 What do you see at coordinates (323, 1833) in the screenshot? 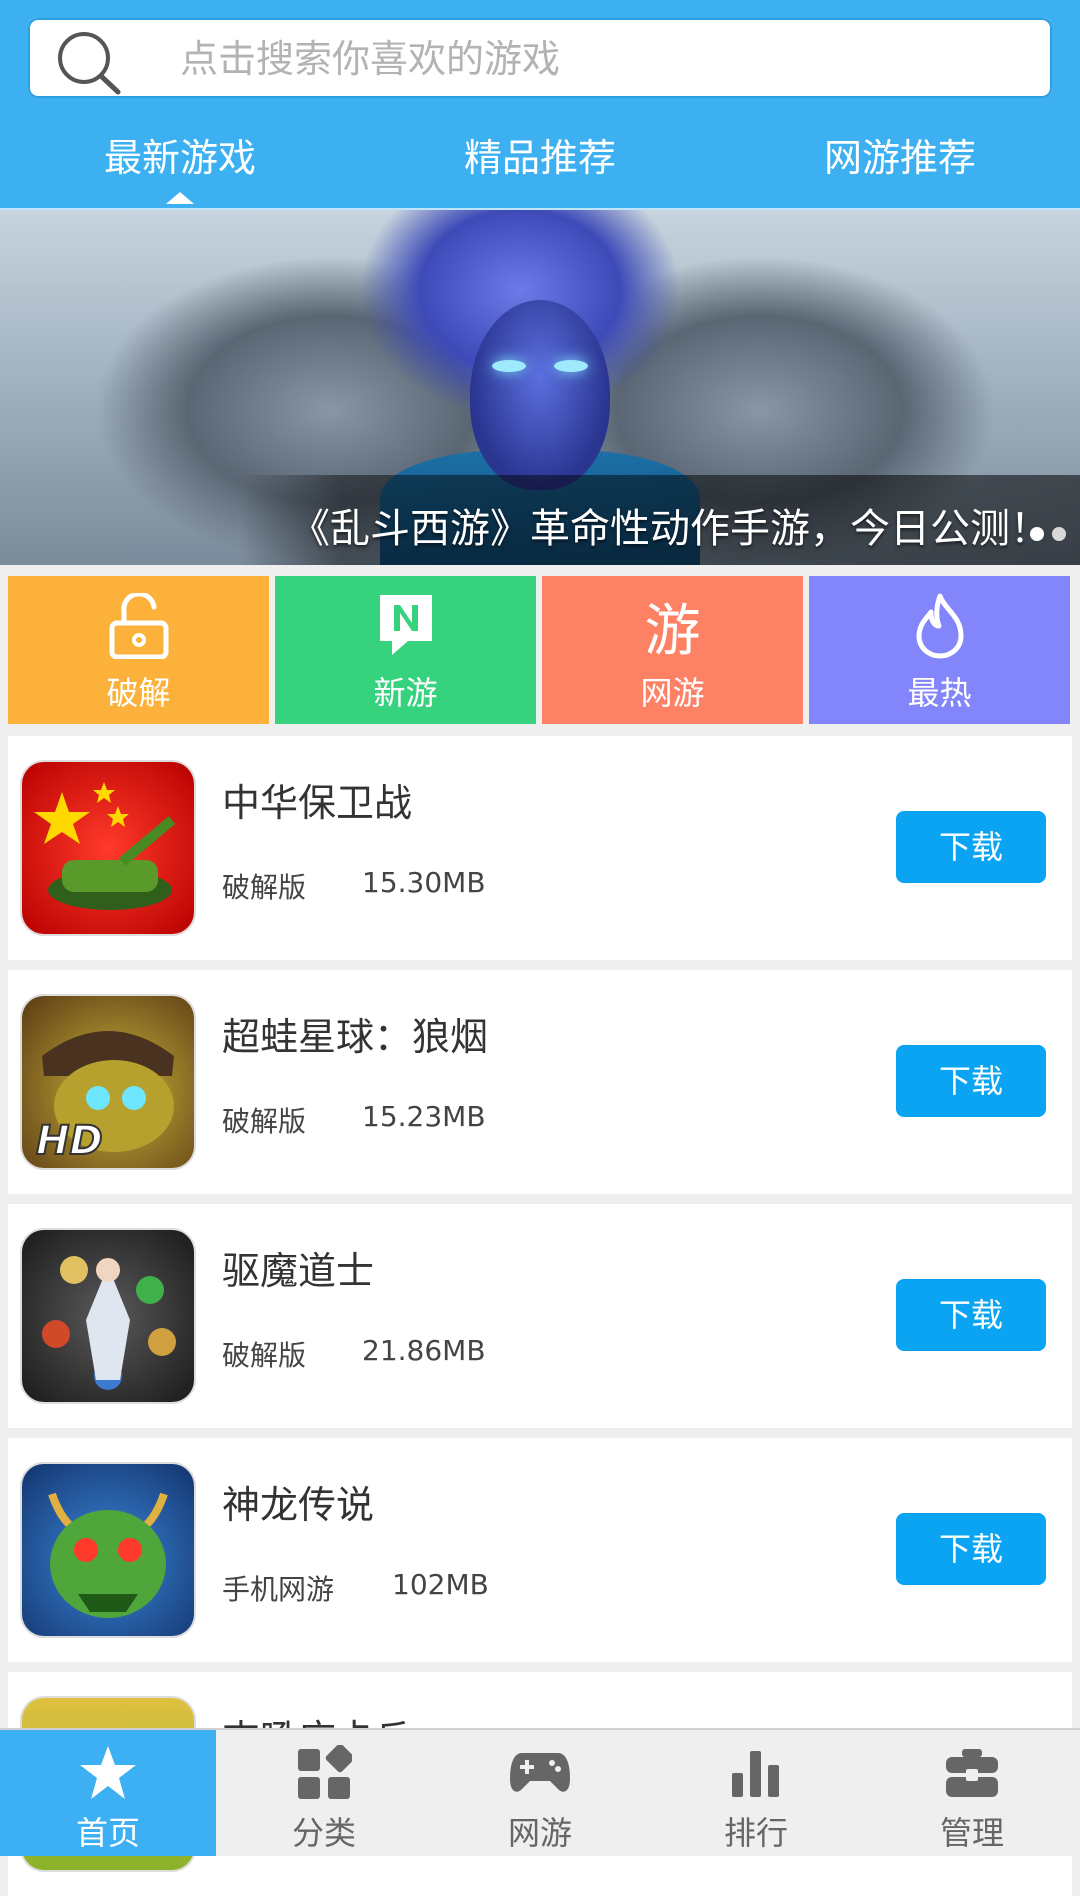
I see `nav-label: 分类` at bounding box center [323, 1833].